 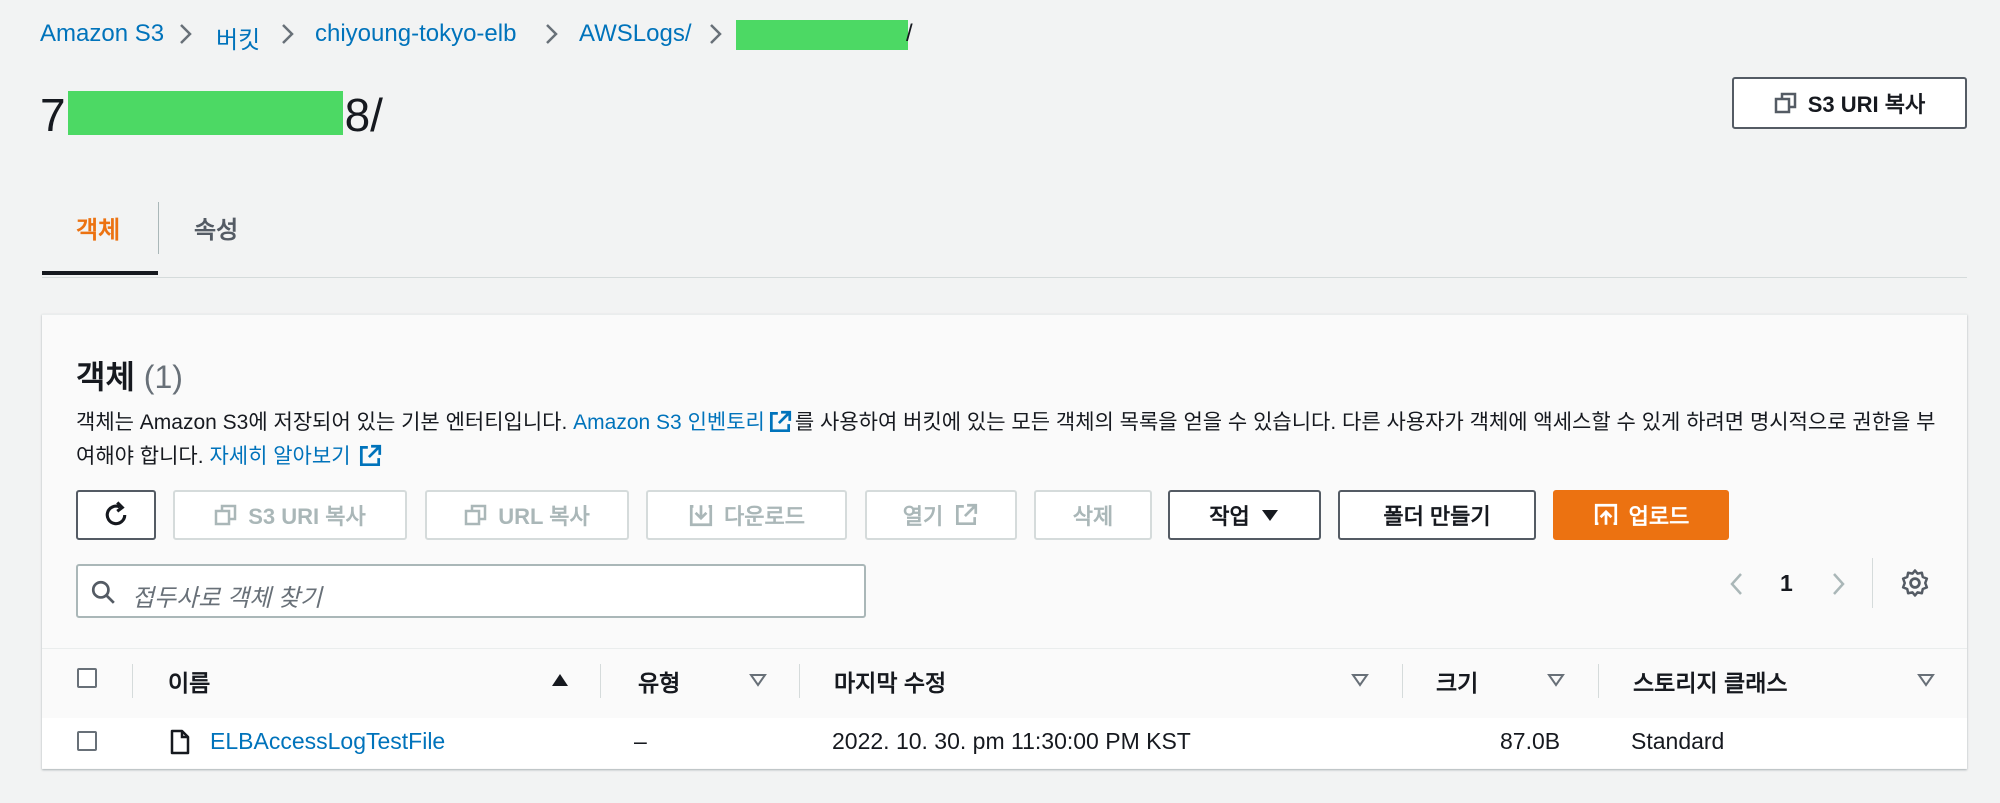 I want to click on search-input: 접두사로 객체 찾기, so click(x=471, y=591).